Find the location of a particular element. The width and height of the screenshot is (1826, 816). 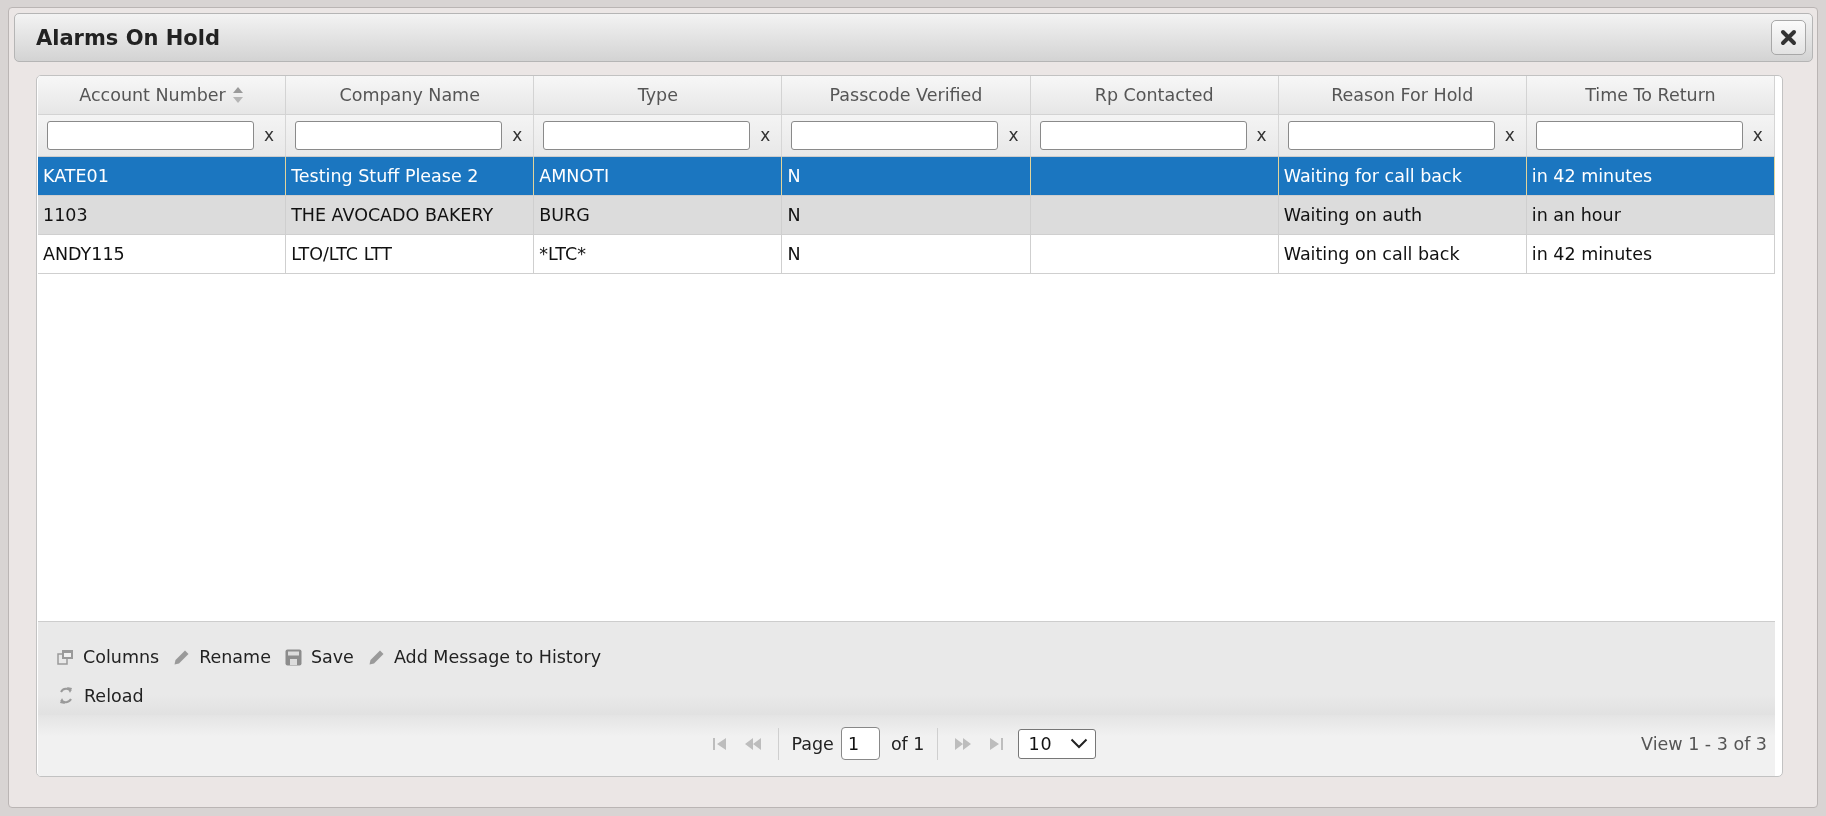

column-header: Type is located at coordinates (658, 95).